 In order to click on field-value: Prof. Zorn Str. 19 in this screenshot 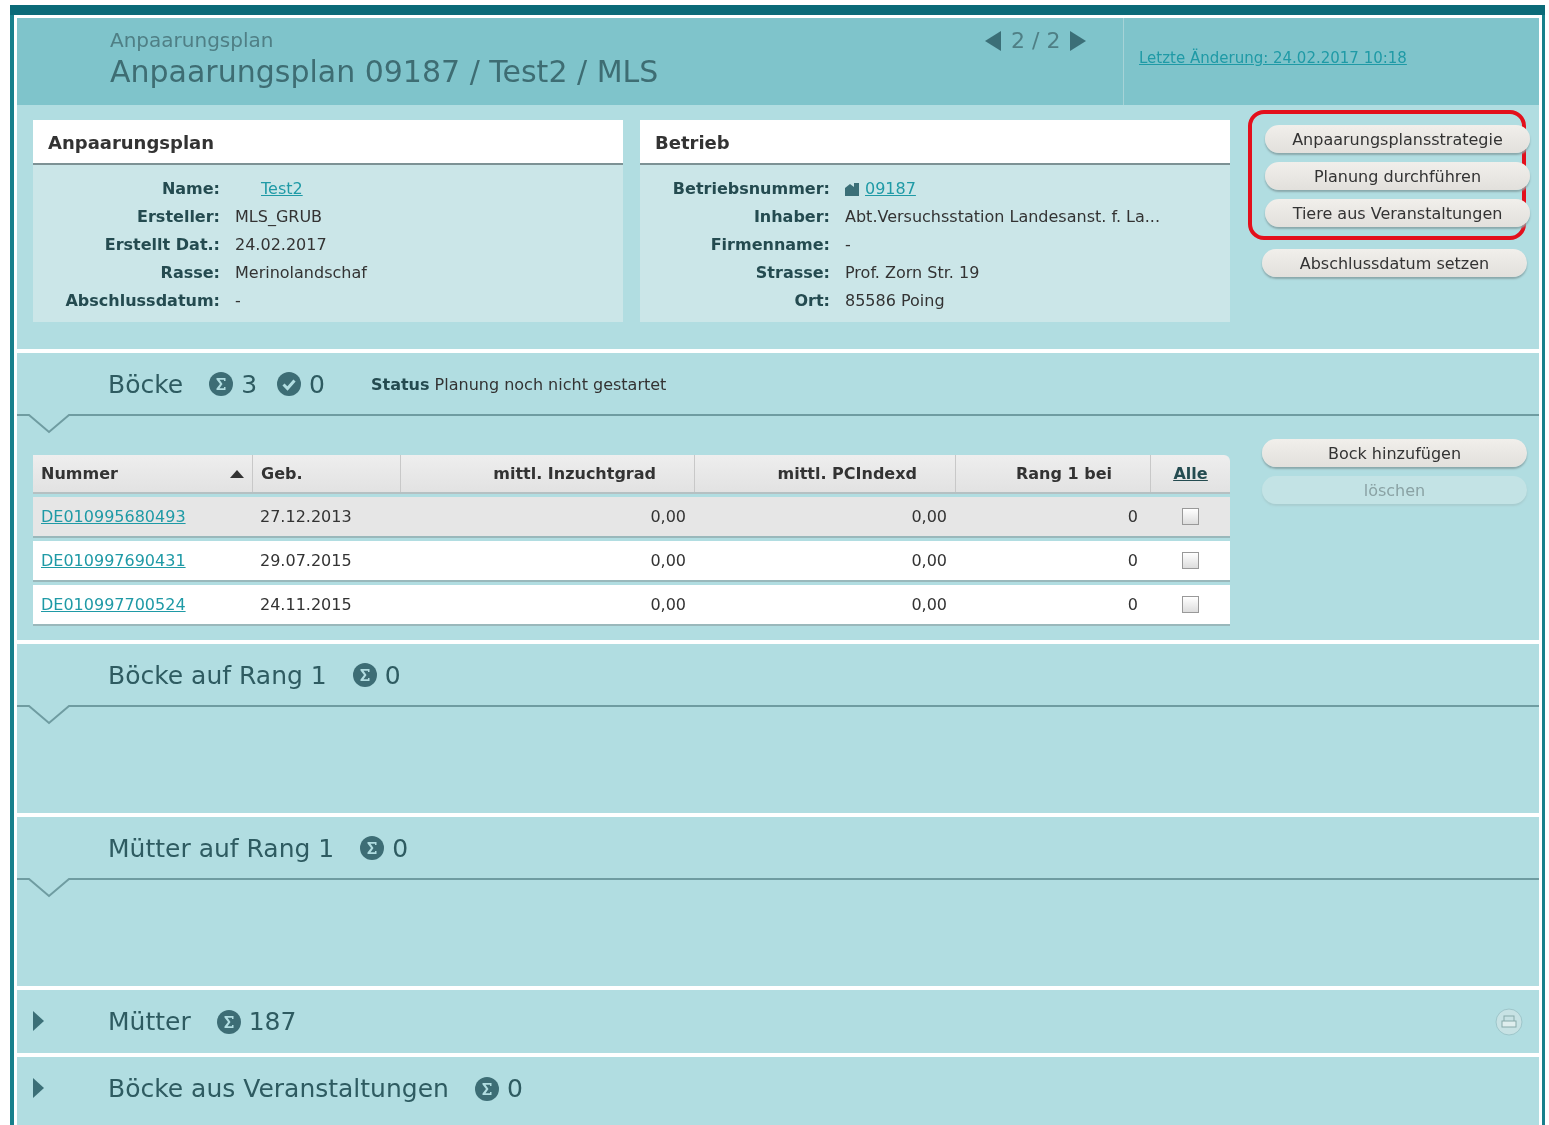, I will do `click(912, 273)`.